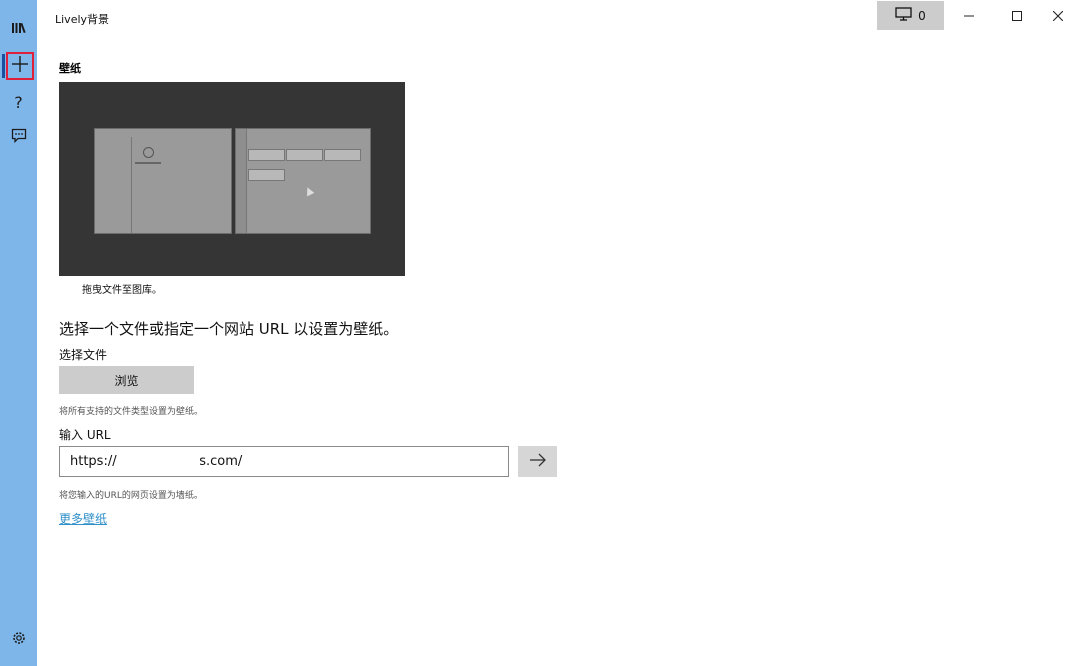  What do you see at coordinates (18, 333) in the screenshot?
I see `navigation-rail: ?` at bounding box center [18, 333].